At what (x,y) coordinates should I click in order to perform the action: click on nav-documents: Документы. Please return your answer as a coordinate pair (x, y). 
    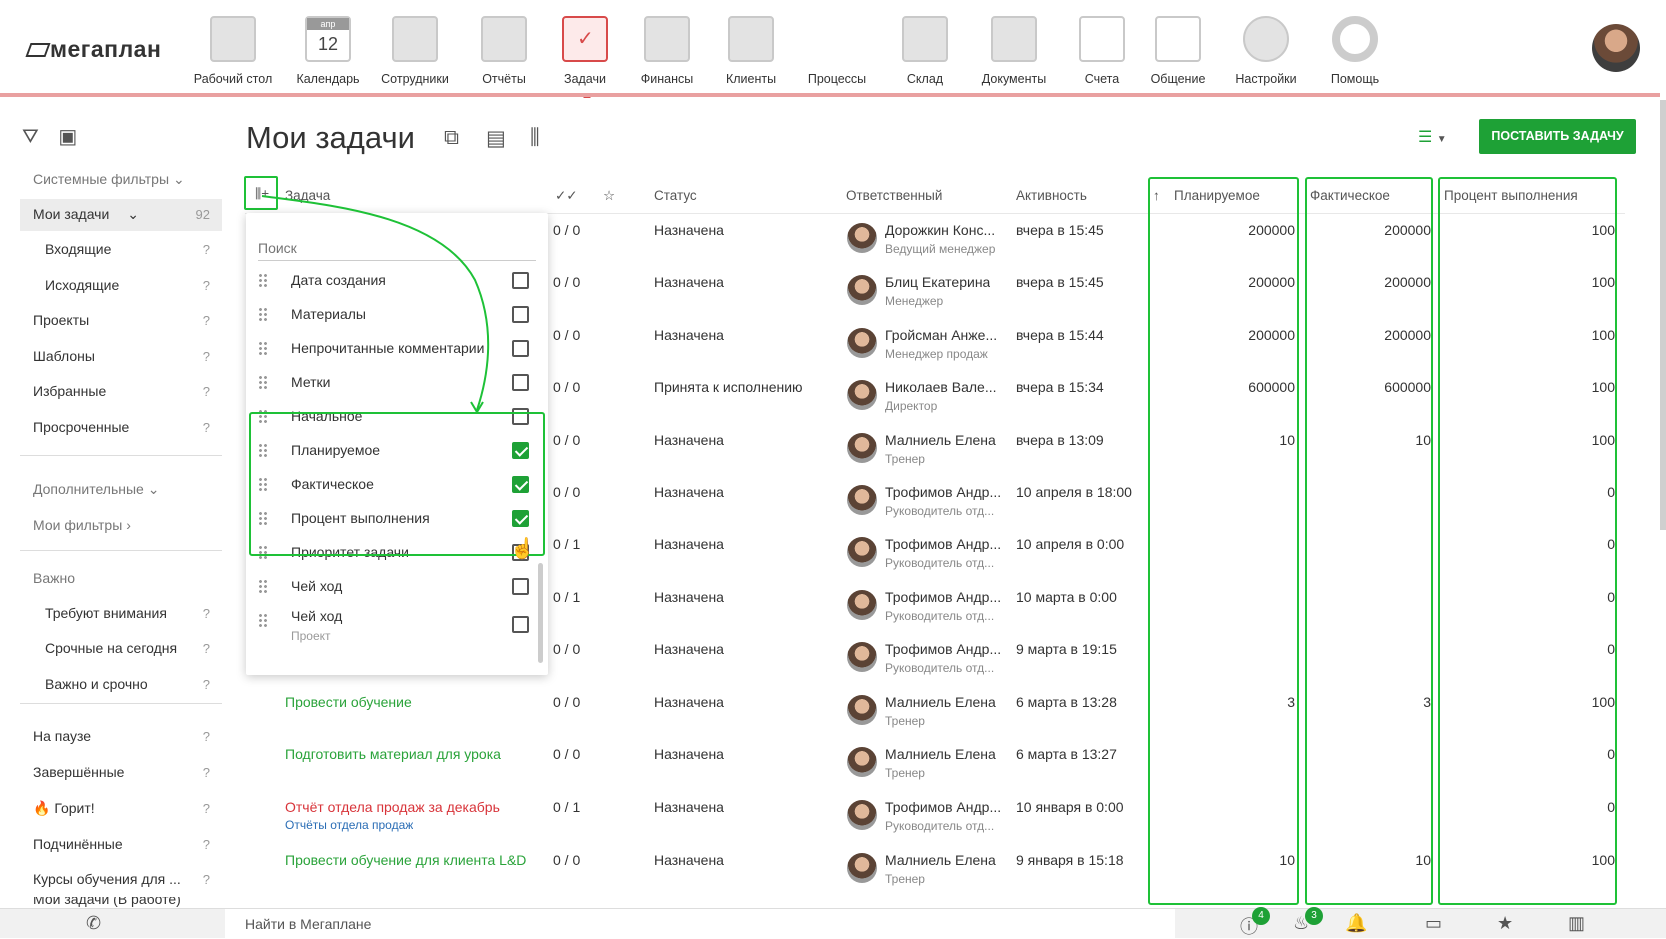
    Looking at the image, I should click on (1014, 51).